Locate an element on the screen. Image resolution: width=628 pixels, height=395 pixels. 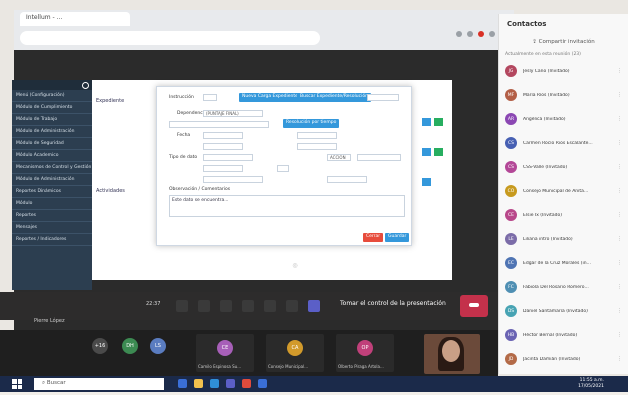
sidebar-search-icon is located at coordinates (52, 85).